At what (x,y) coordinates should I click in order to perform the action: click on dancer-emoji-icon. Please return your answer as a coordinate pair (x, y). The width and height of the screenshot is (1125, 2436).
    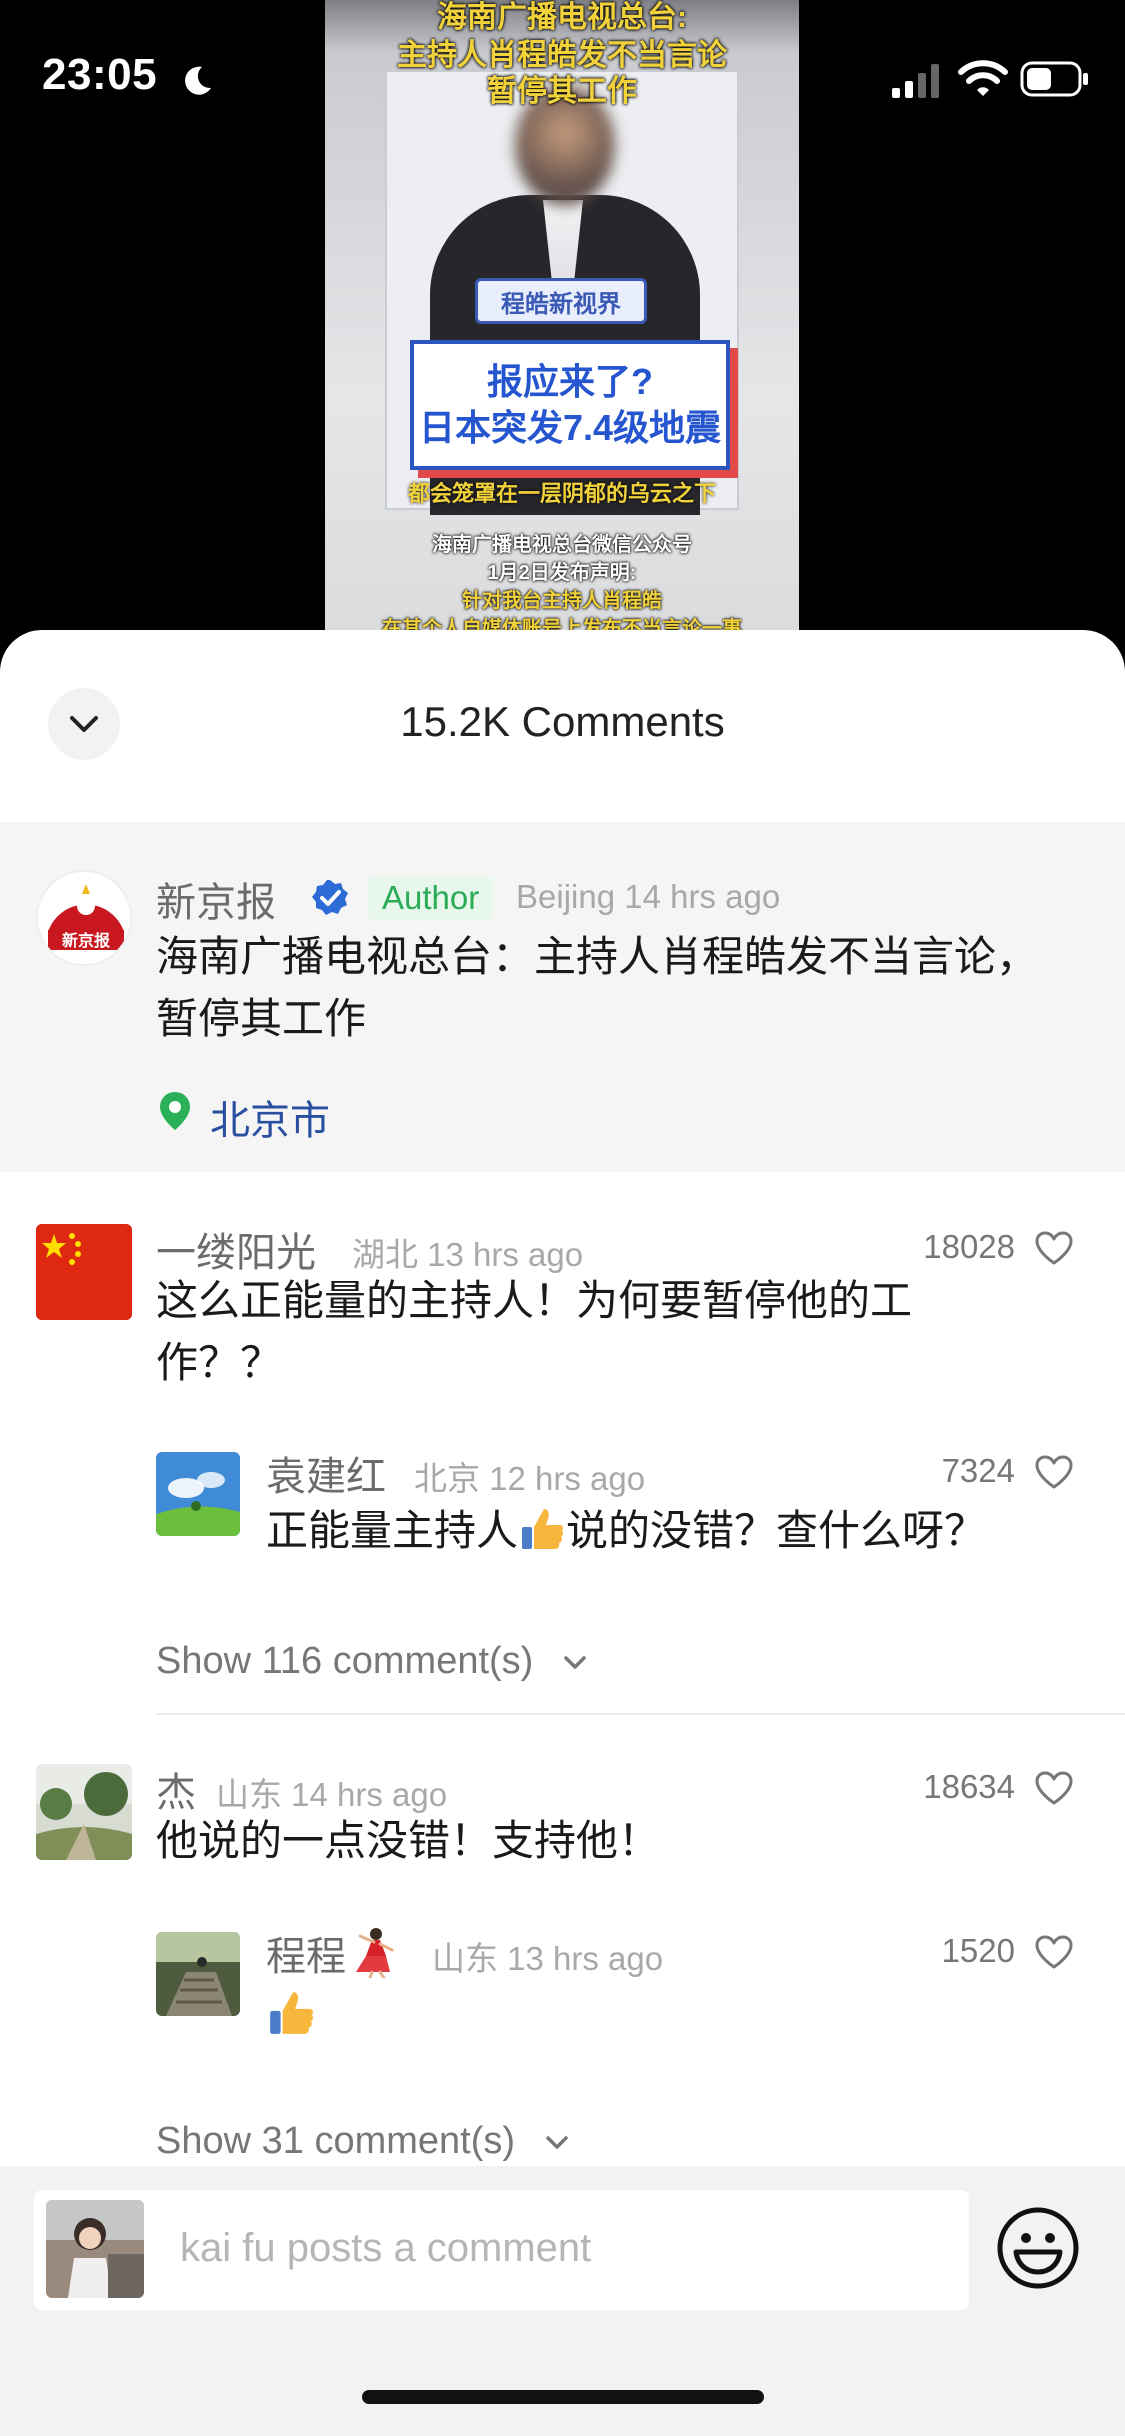
    Looking at the image, I should click on (375, 1954).